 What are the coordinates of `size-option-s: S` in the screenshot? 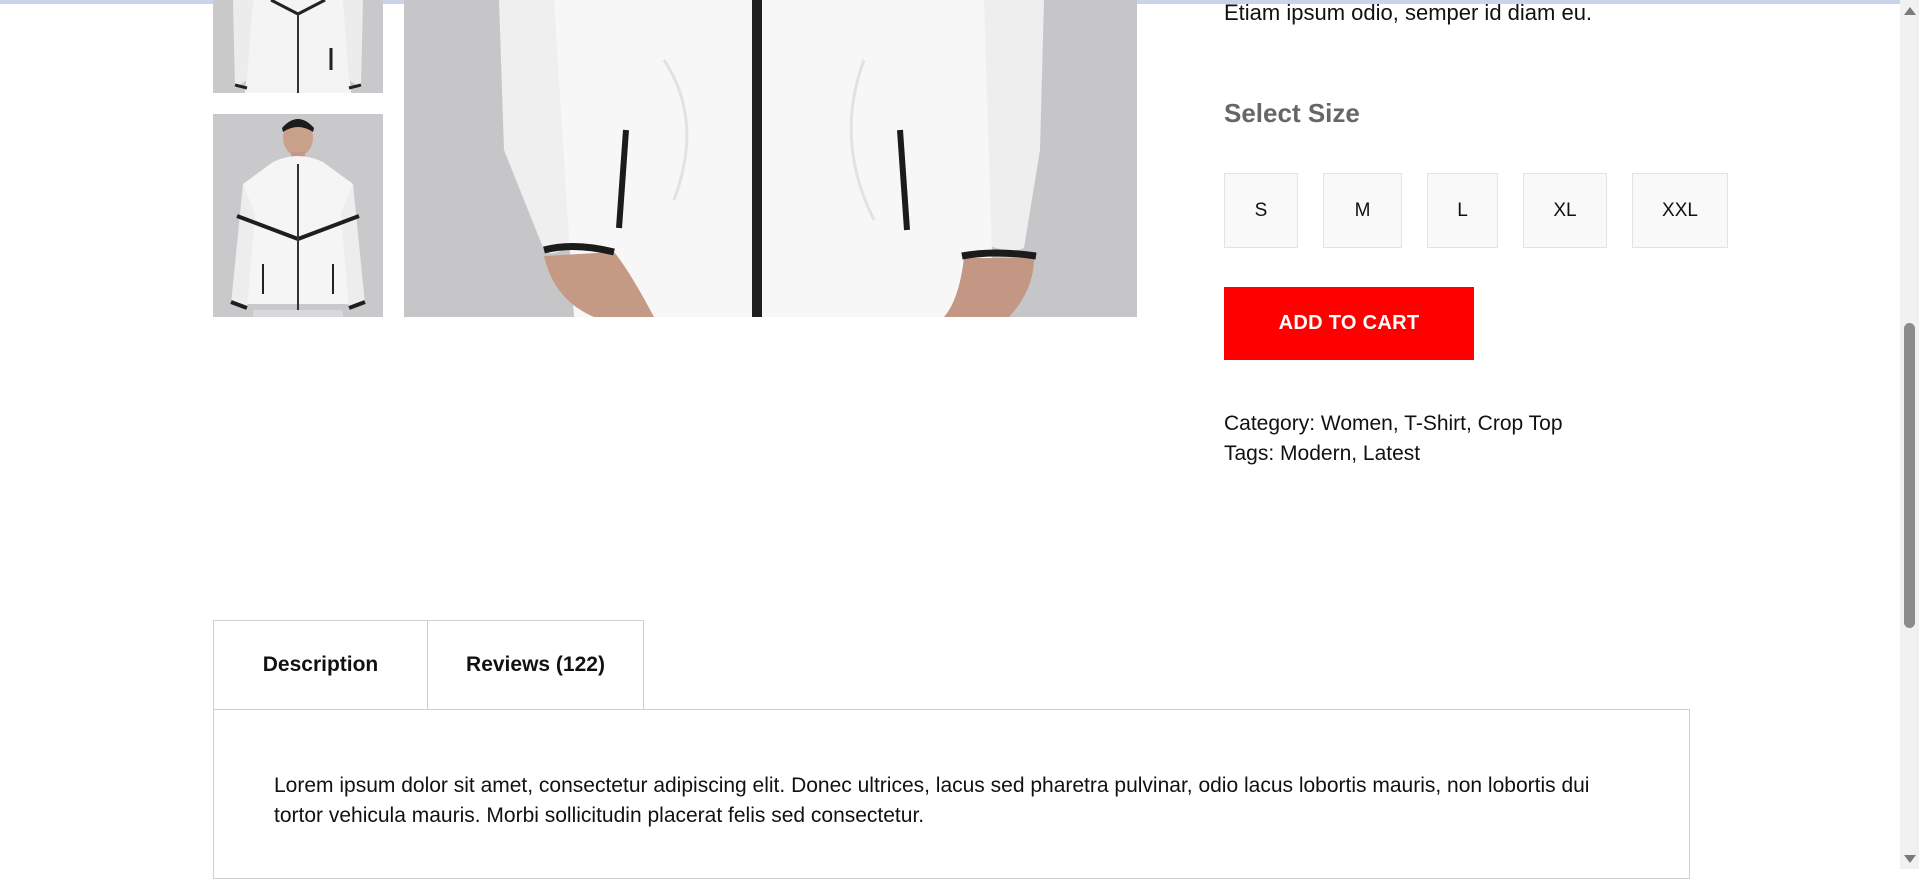 It's located at (1261, 210).